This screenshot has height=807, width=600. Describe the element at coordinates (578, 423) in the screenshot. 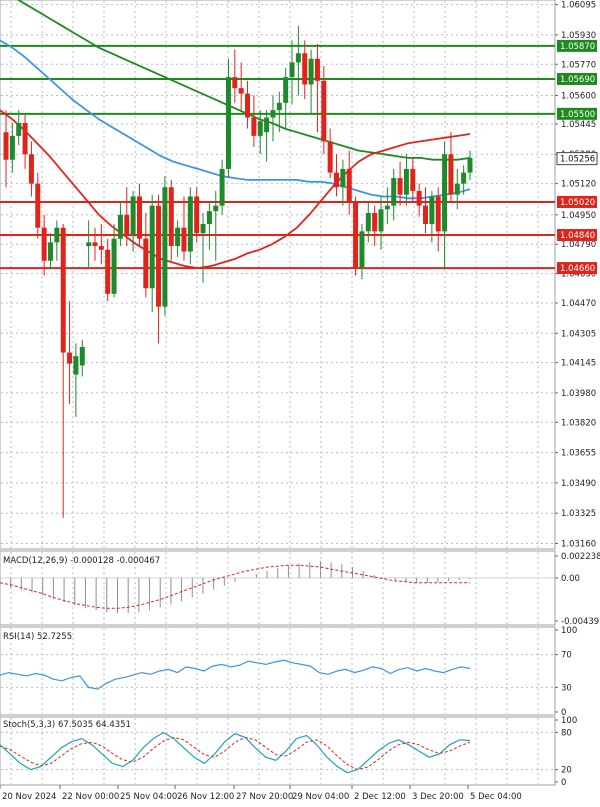

I see `price-tick-label: 1.03820` at that location.